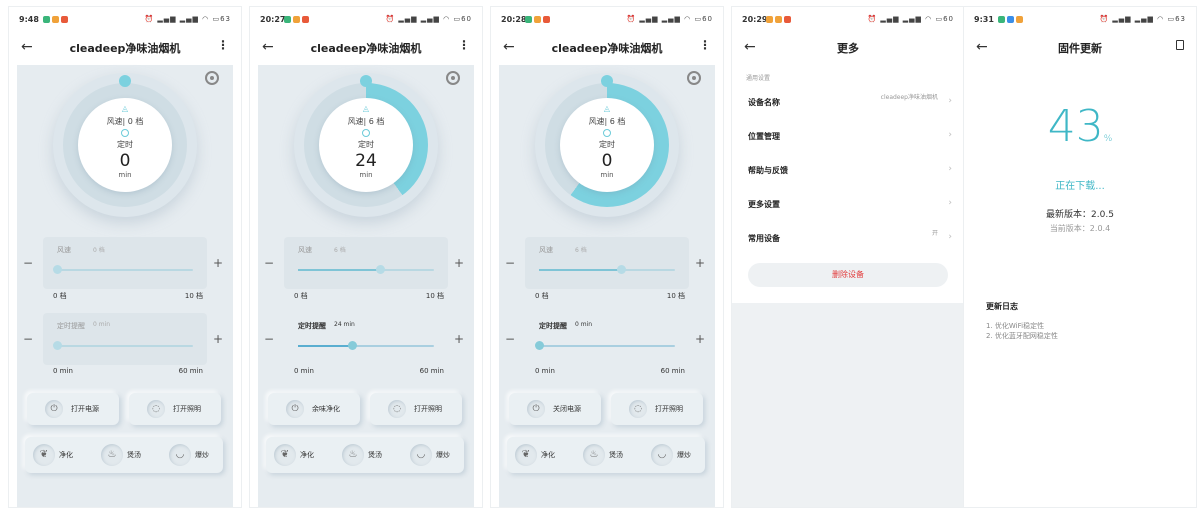 Image resolution: width=1200 pixels, height=513 pixels. I want to click on status-dial: ◬ 风速| 6 档 定时 24 min, so click(366, 145).